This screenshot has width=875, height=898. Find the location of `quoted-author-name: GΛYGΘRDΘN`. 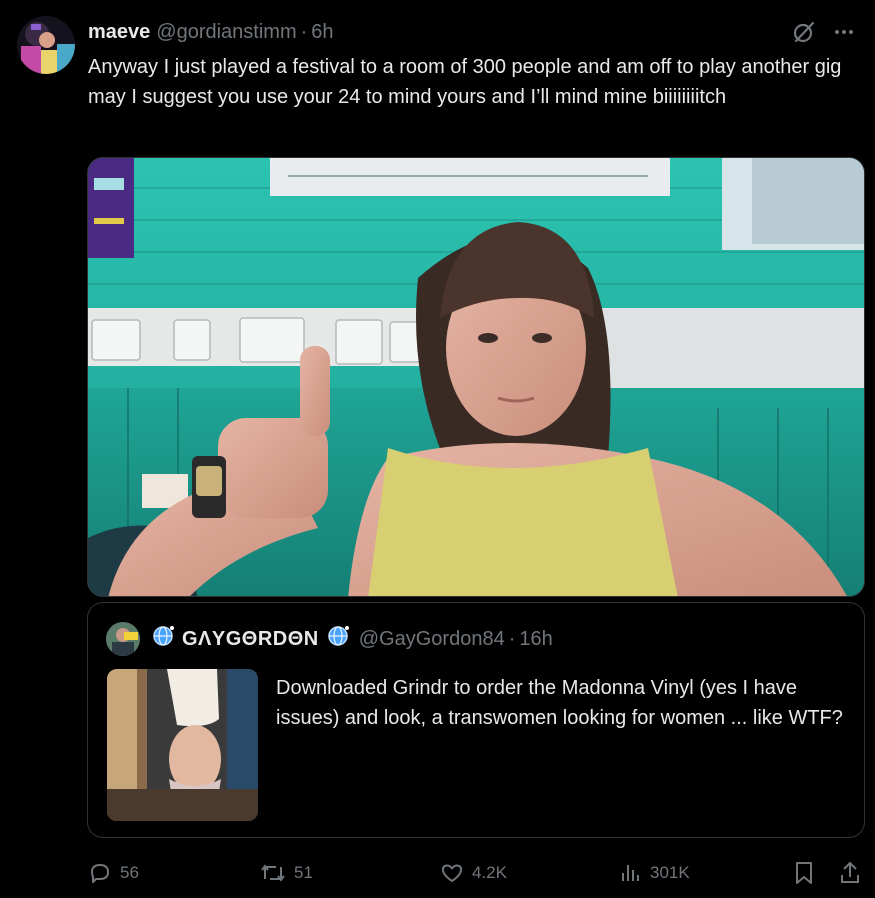

quoted-author-name: GΛYGΘRDΘN is located at coordinates (250, 639).